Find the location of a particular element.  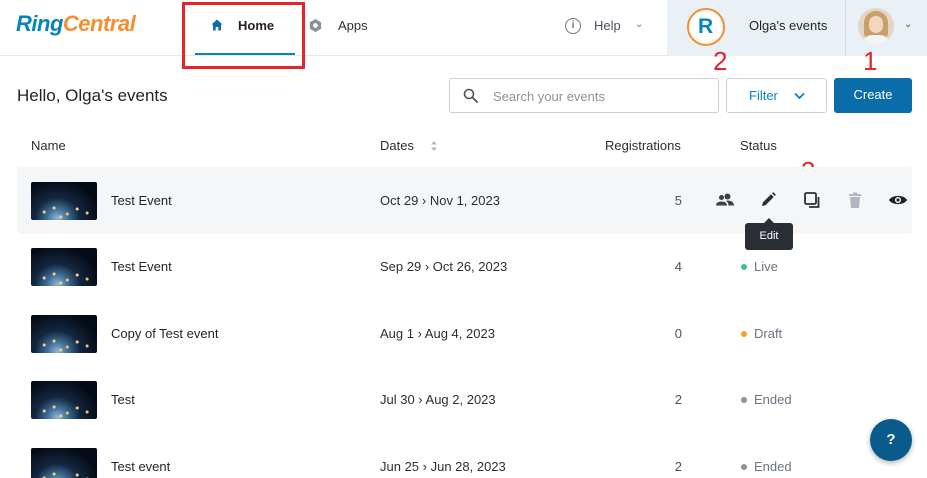

column-header-registrations: Registrations is located at coordinates (643, 145).